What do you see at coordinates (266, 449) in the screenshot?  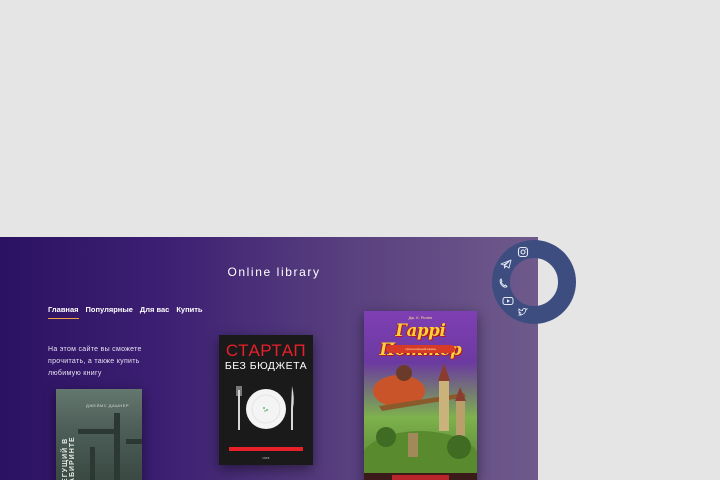 I see `cover-stripe` at bounding box center [266, 449].